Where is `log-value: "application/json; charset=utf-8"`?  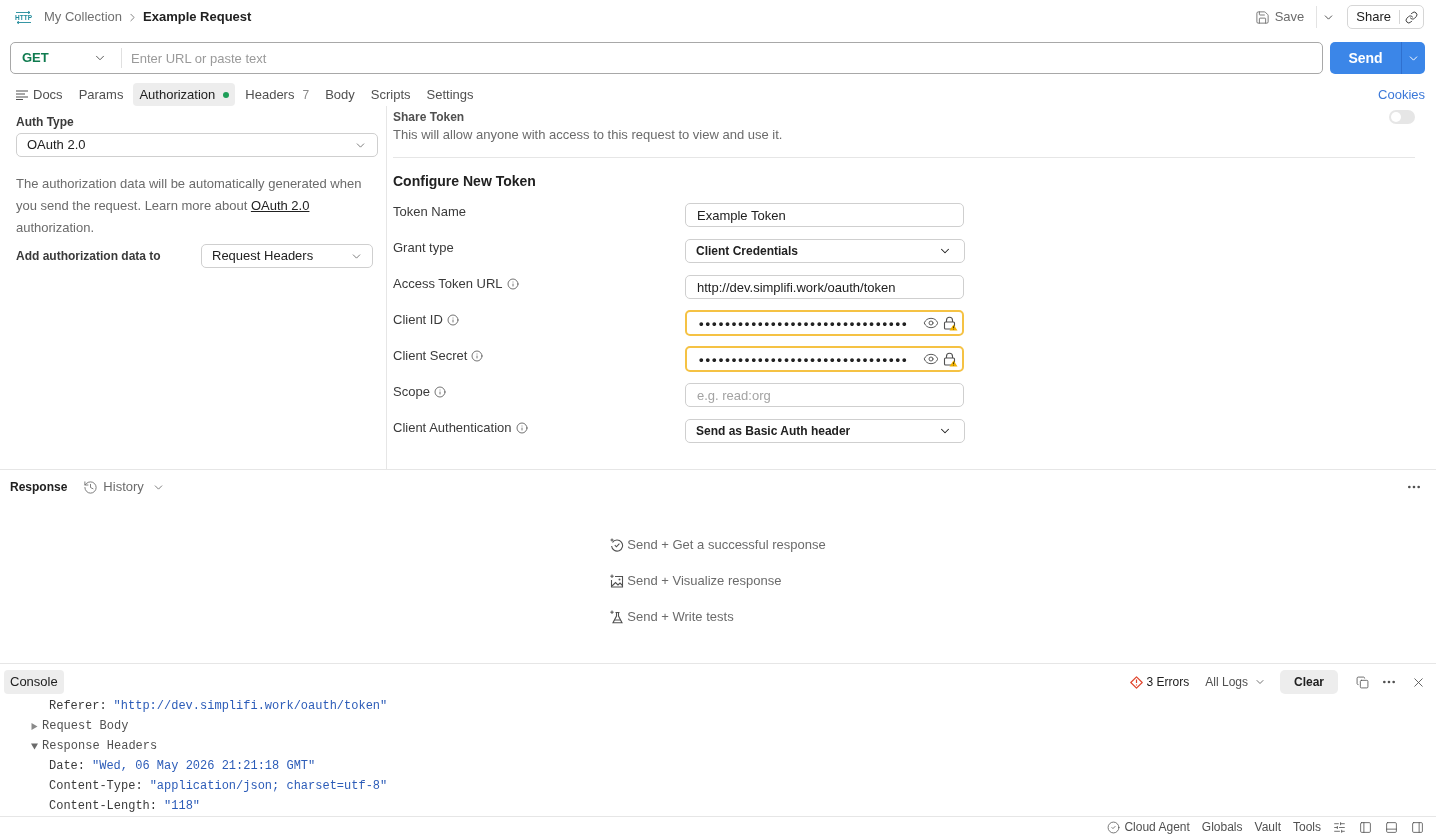 log-value: "application/json; charset=utf-8" is located at coordinates (268, 786).